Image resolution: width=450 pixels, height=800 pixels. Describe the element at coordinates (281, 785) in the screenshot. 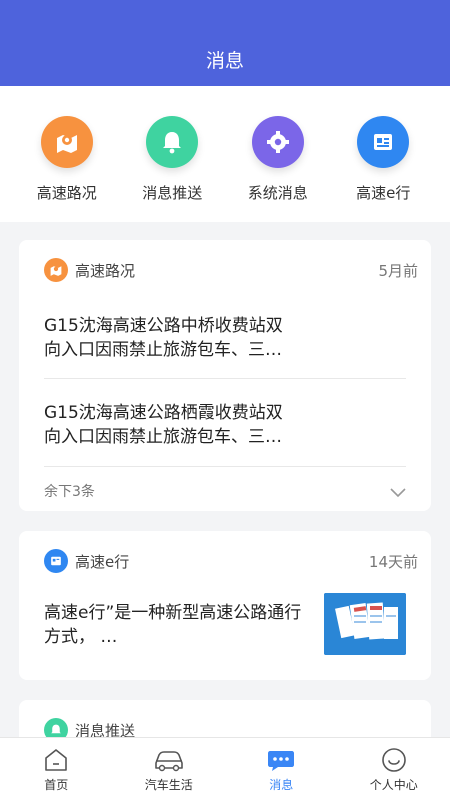

I see `tab-label: 消息` at that location.